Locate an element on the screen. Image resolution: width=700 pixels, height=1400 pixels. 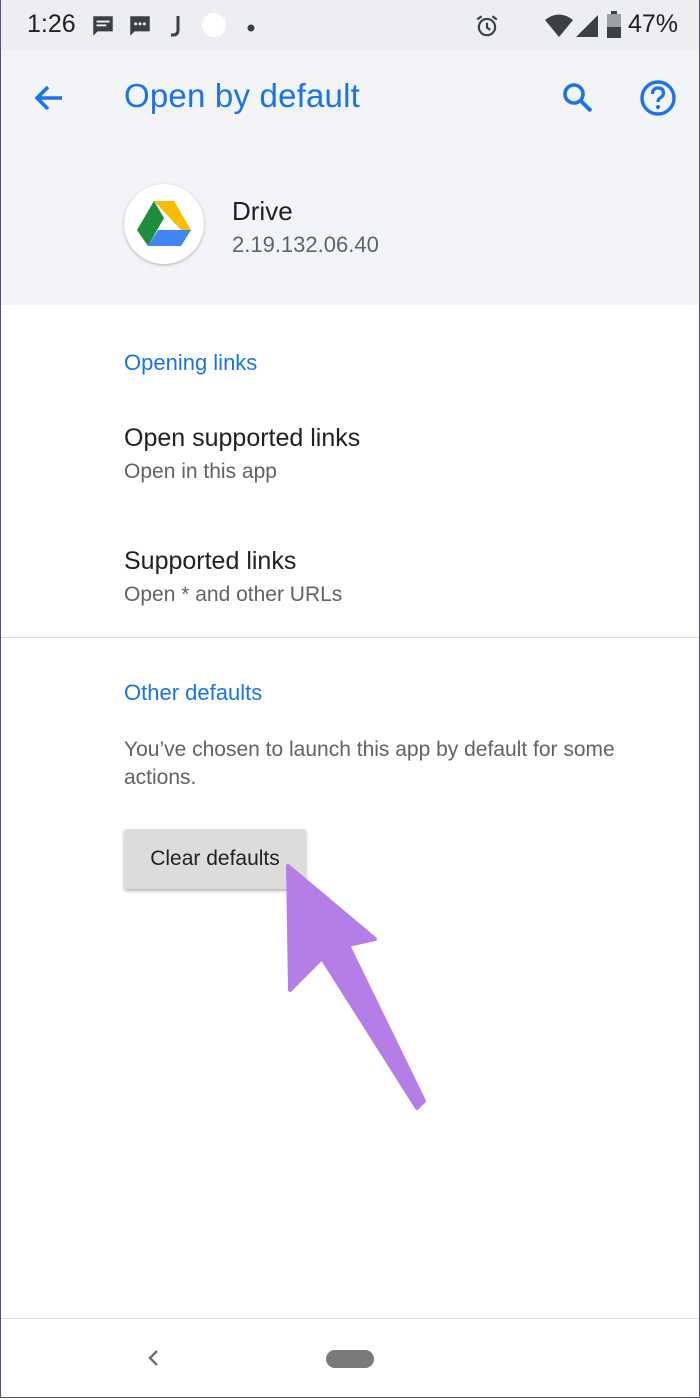
navigation-bar is located at coordinates (350, 1359).